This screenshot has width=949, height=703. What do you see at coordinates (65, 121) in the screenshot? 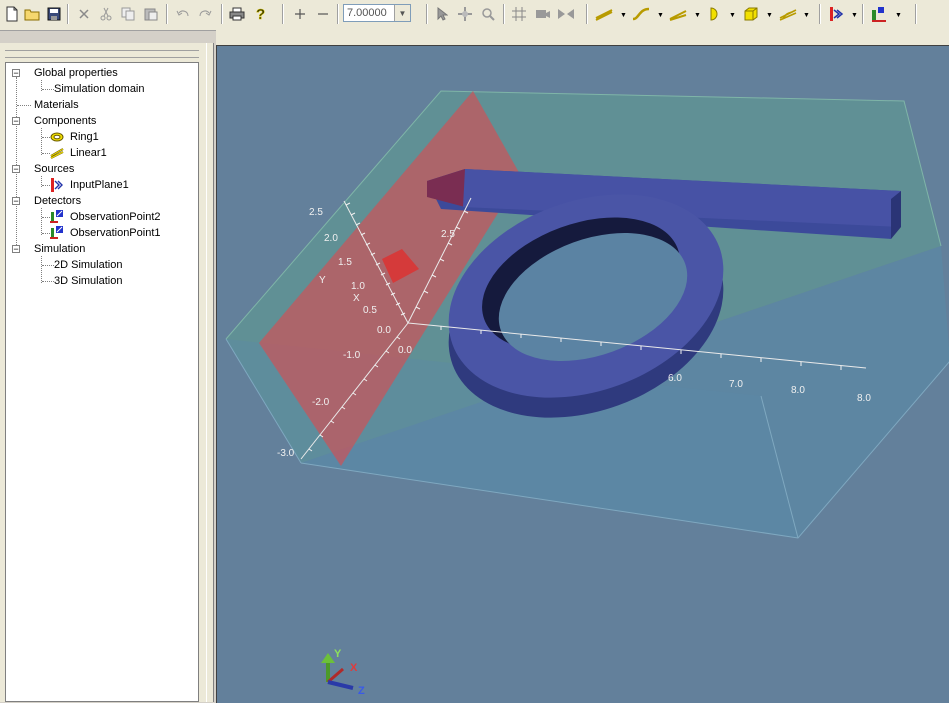
I see `tree-item-components: Components` at bounding box center [65, 121].